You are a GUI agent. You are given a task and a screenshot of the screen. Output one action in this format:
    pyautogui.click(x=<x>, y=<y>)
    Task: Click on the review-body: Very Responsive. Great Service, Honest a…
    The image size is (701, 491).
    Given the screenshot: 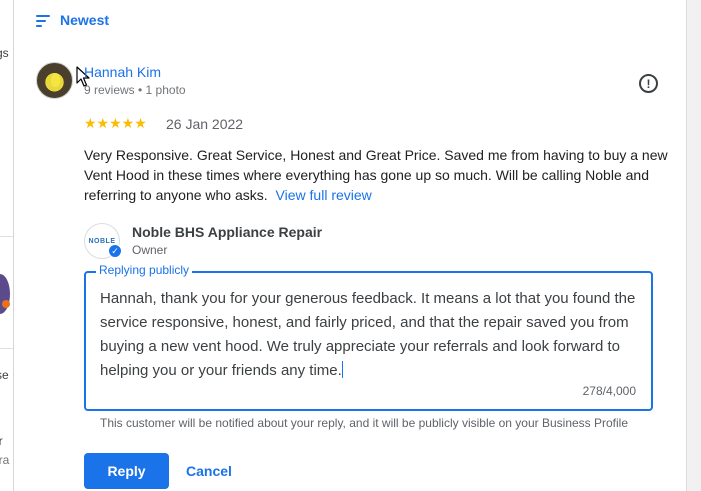 What is the action you would take?
    pyautogui.click(x=376, y=175)
    